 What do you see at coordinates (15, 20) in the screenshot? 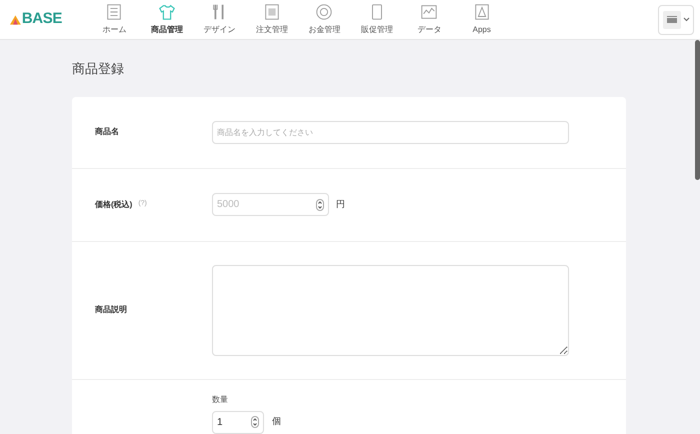
I see `tent-icon` at bounding box center [15, 20].